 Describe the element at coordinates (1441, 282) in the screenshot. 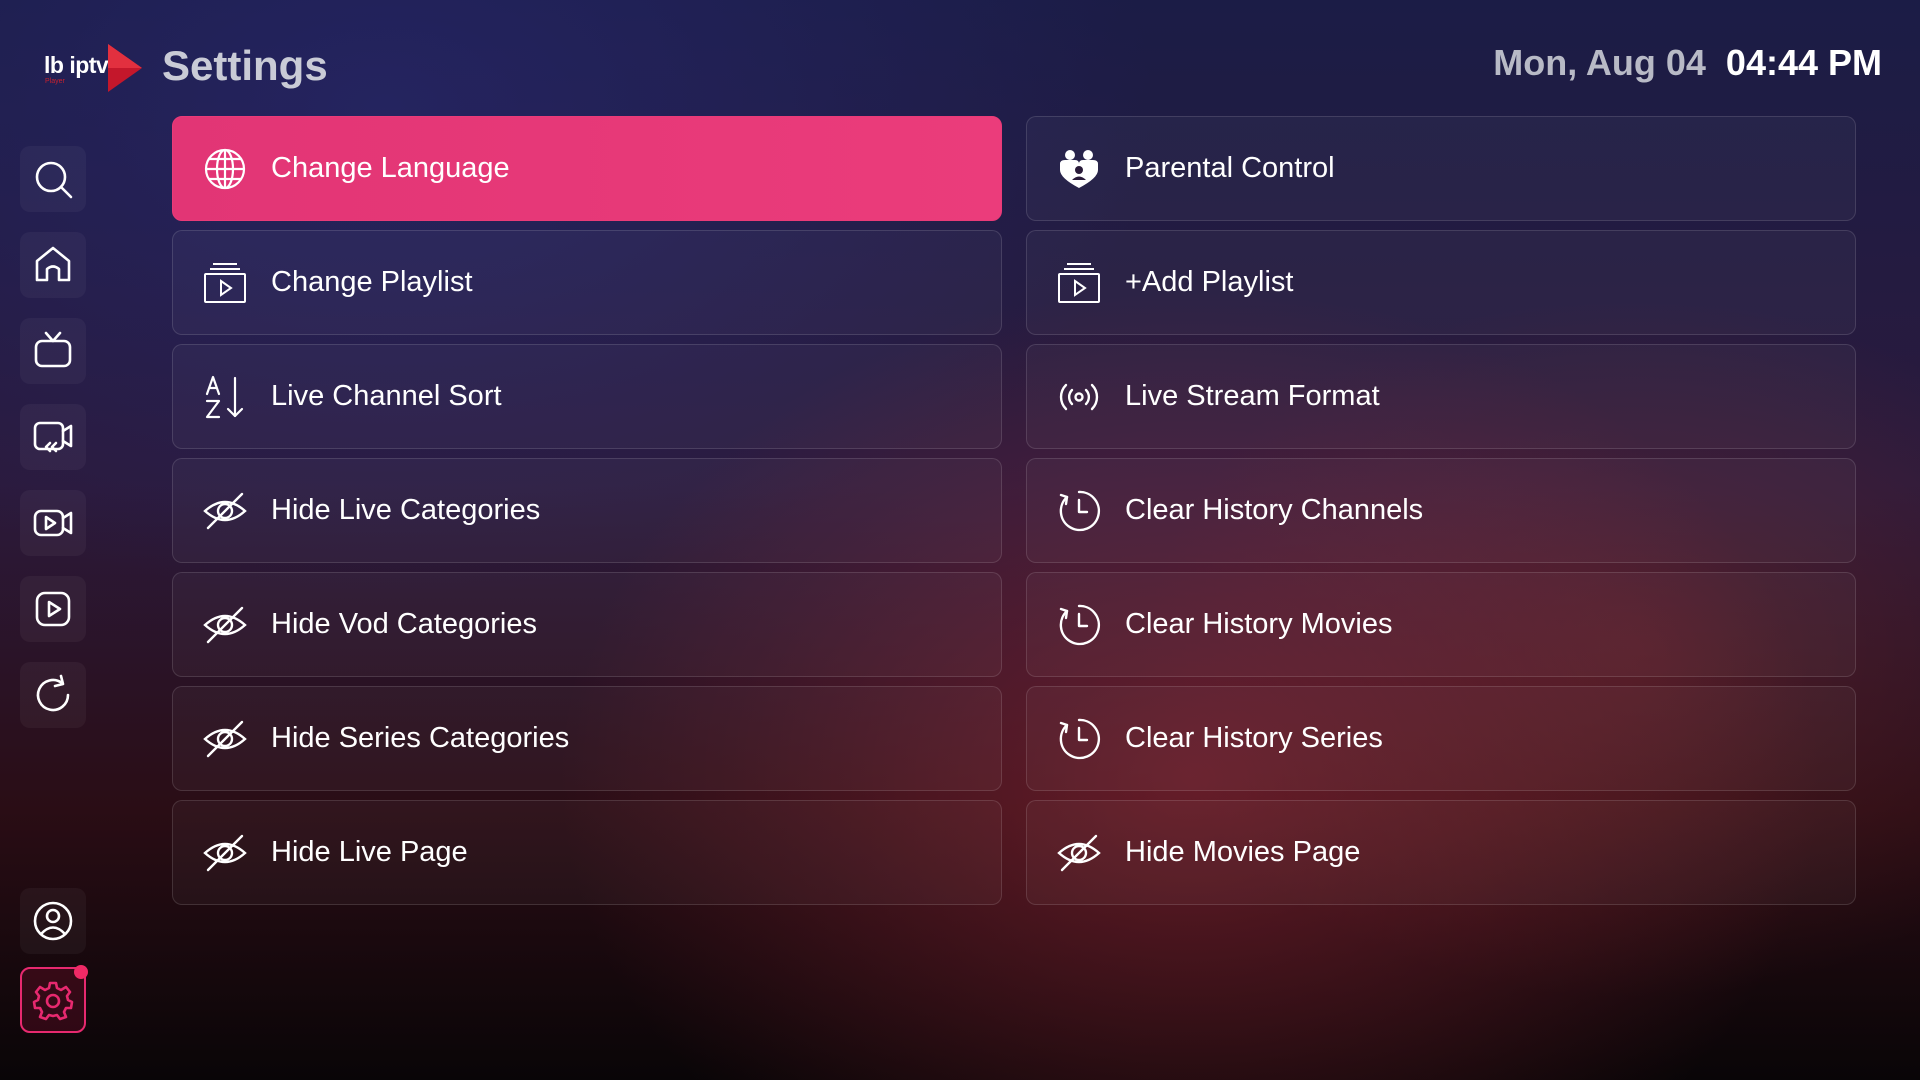

I see `setting-add-playlist: +Add Playlist` at that location.